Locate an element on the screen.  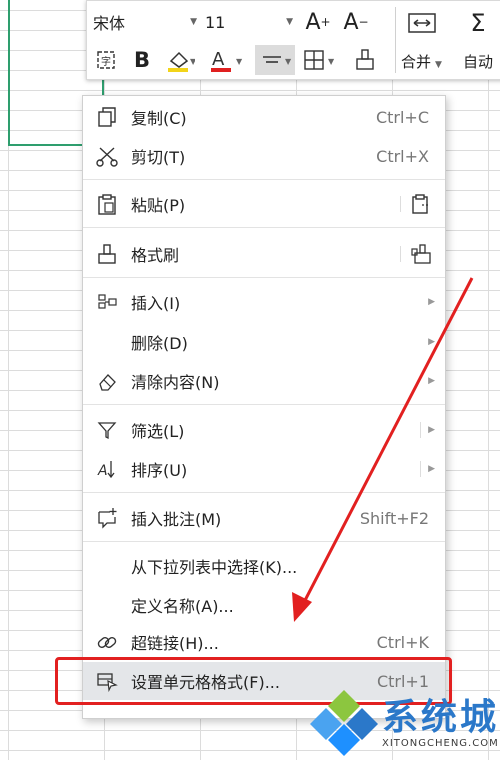
watermark-logo-icon is located at coordinates (344, 723).